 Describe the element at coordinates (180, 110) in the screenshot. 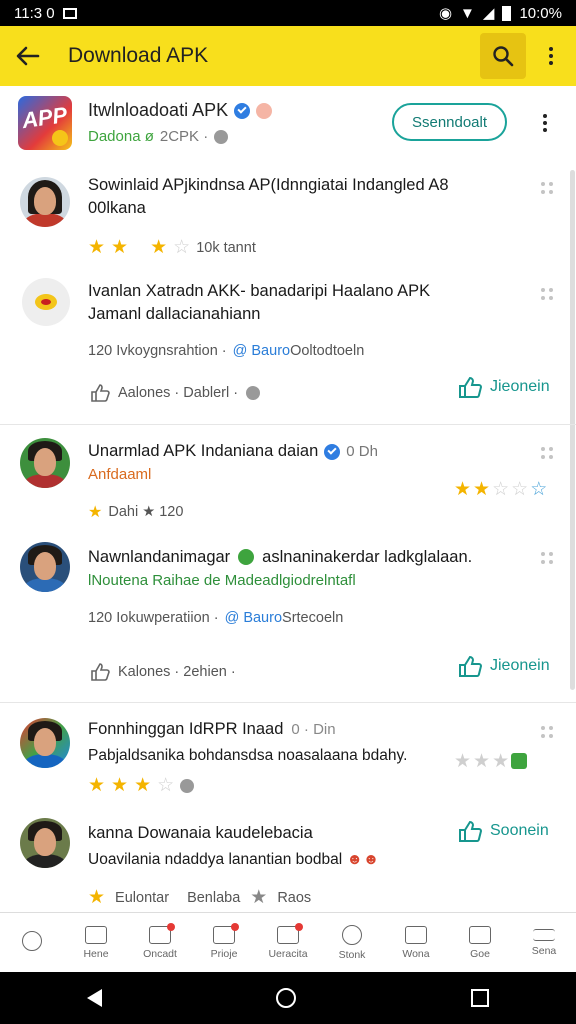

I see `app-name: Itwlnloadoati APK` at that location.